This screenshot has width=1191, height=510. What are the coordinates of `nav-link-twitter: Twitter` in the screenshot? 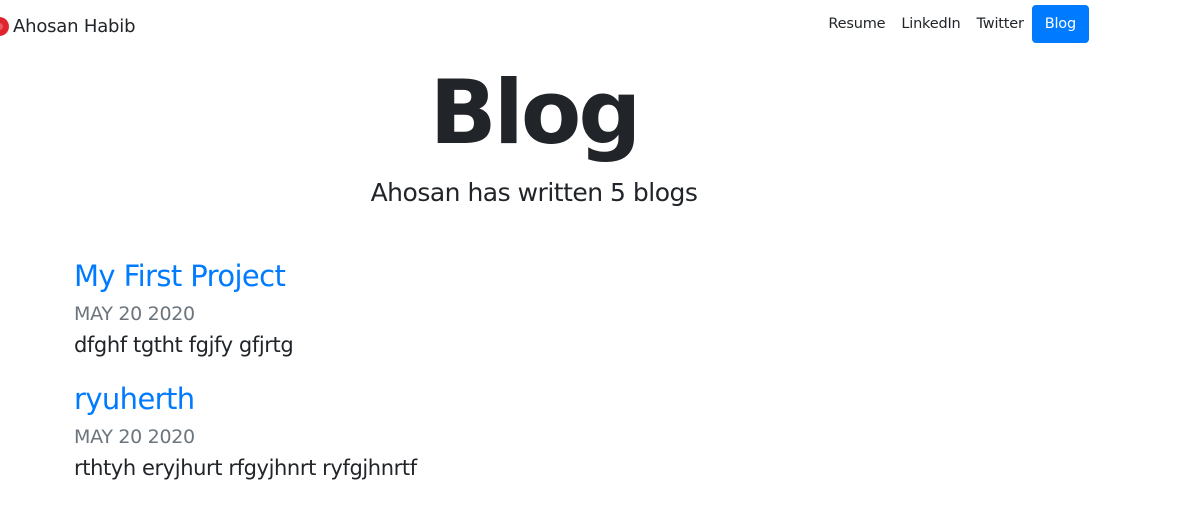 It's located at (1000, 24).